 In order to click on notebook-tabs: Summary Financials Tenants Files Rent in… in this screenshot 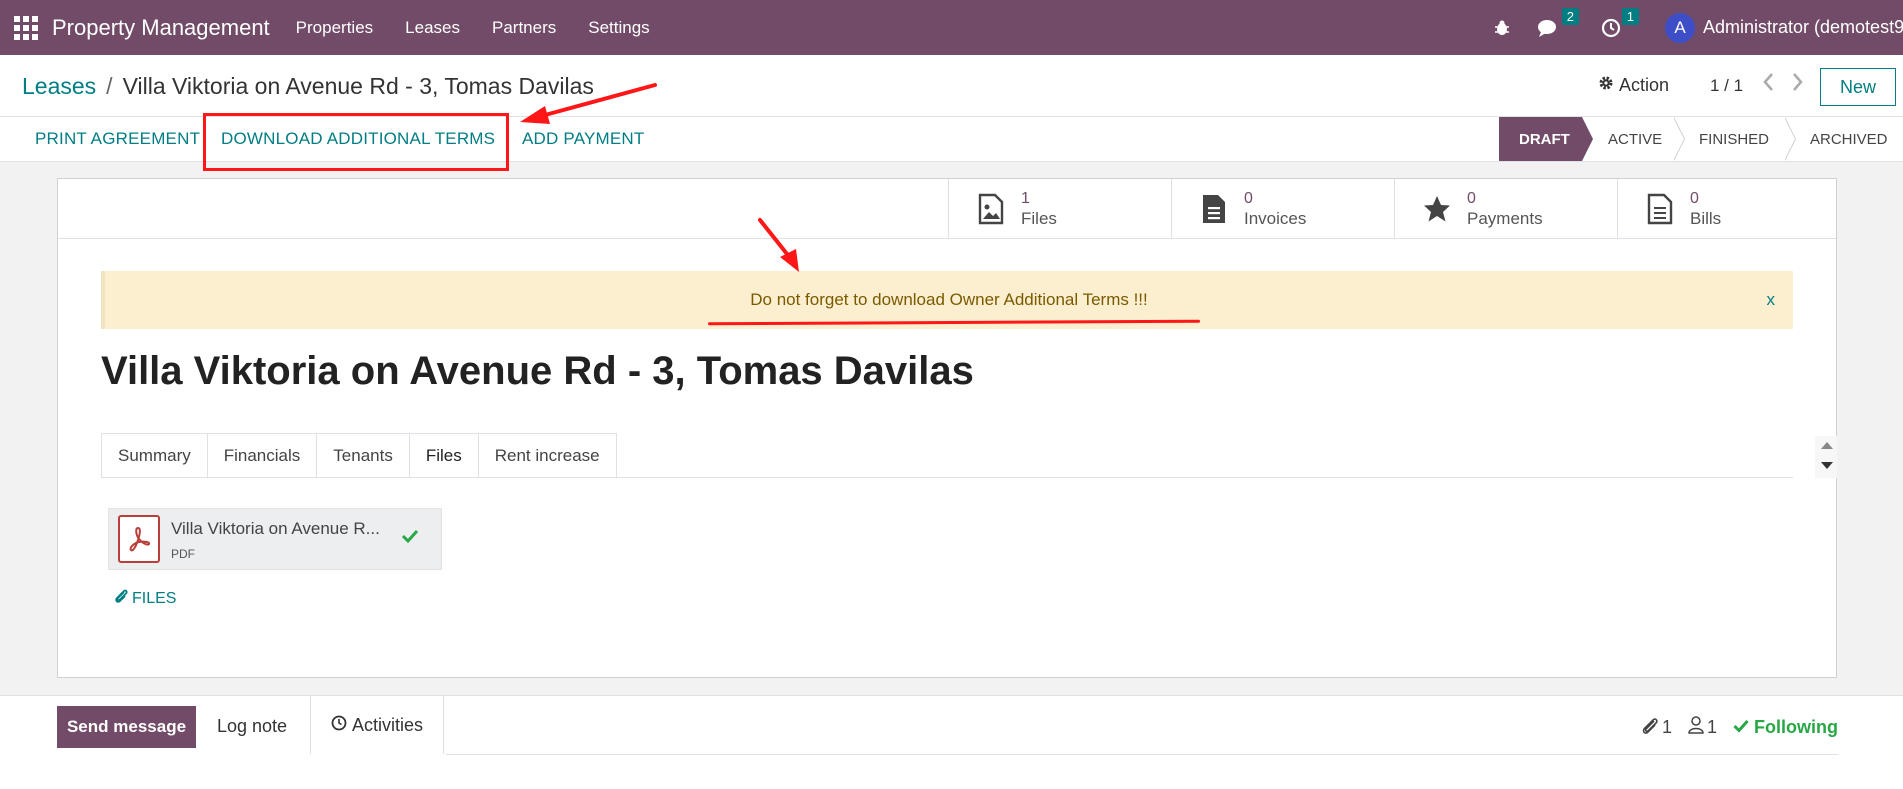, I will do `click(359, 455)`.